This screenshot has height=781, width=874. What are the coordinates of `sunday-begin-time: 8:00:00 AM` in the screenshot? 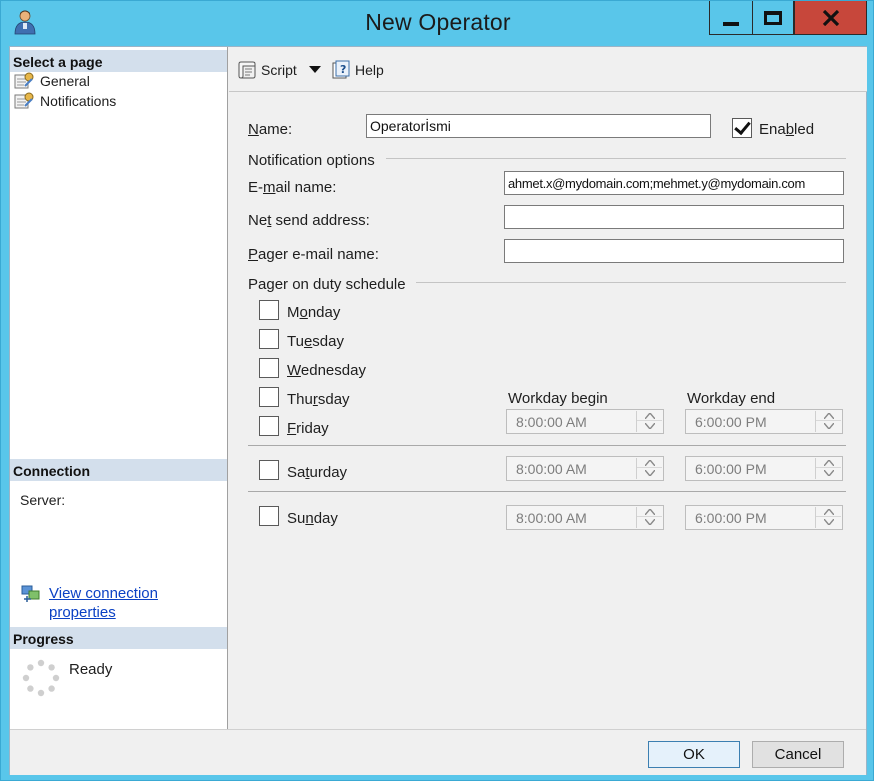 It's located at (585, 517).